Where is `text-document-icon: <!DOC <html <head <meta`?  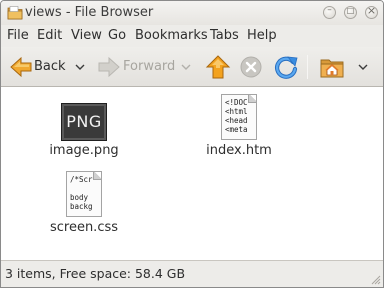 text-document-icon: <!DOC <html <head <meta is located at coordinates (239, 117).